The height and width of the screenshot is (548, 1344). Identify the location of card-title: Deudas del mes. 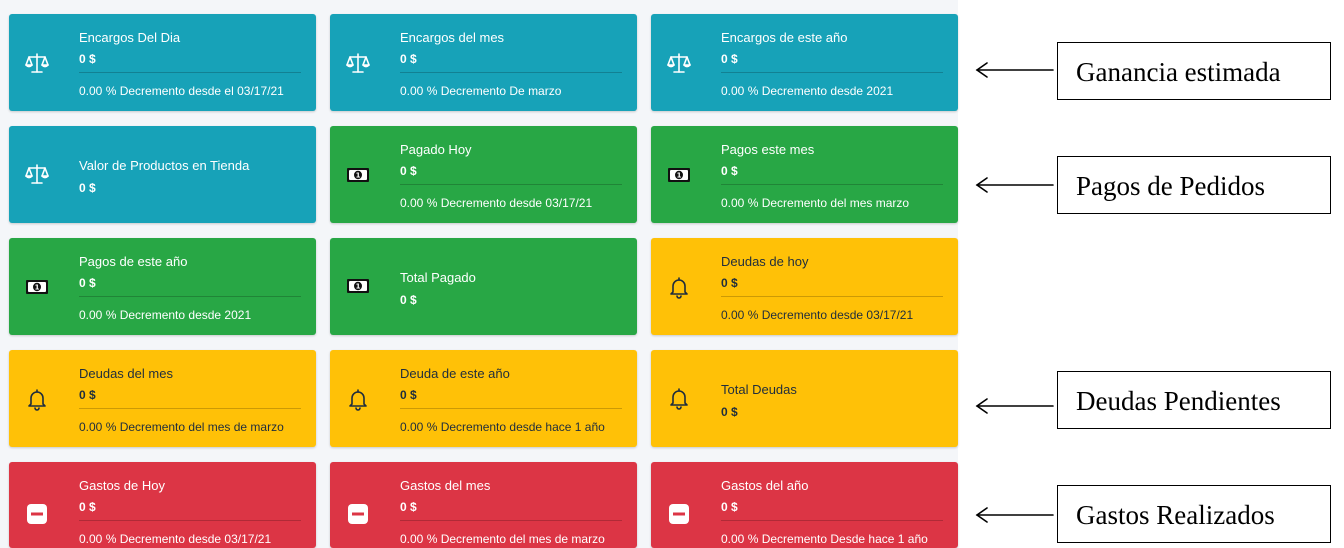
(126, 373).